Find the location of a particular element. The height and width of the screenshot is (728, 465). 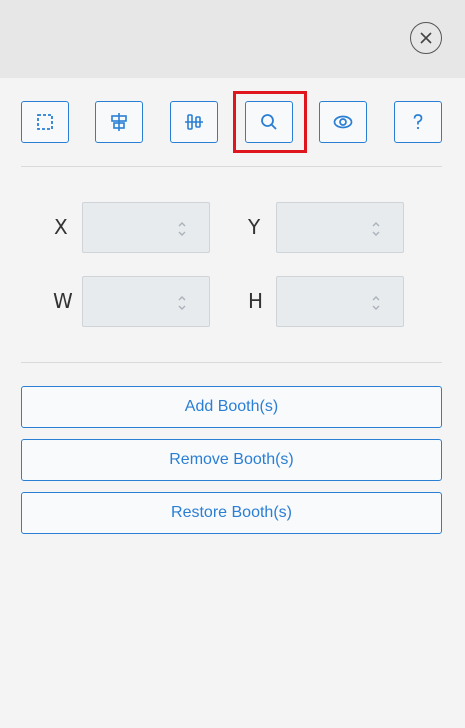

select-area-icon is located at coordinates (45, 122).